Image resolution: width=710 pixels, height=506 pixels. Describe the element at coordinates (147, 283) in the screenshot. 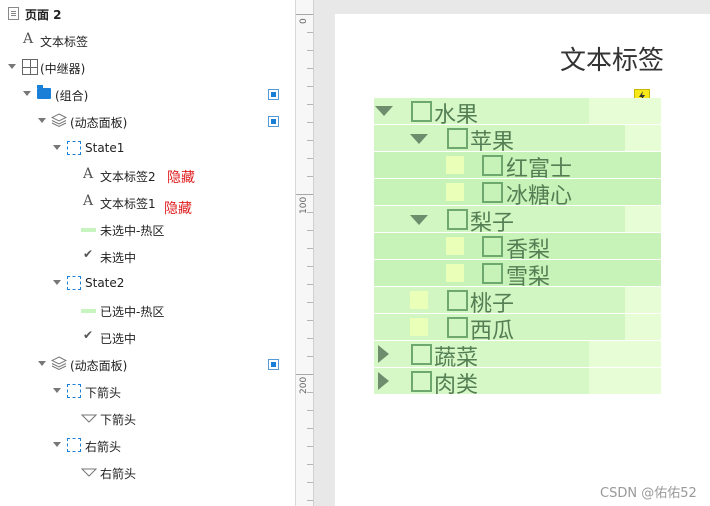

I see `outline-item-state2: State2` at that location.